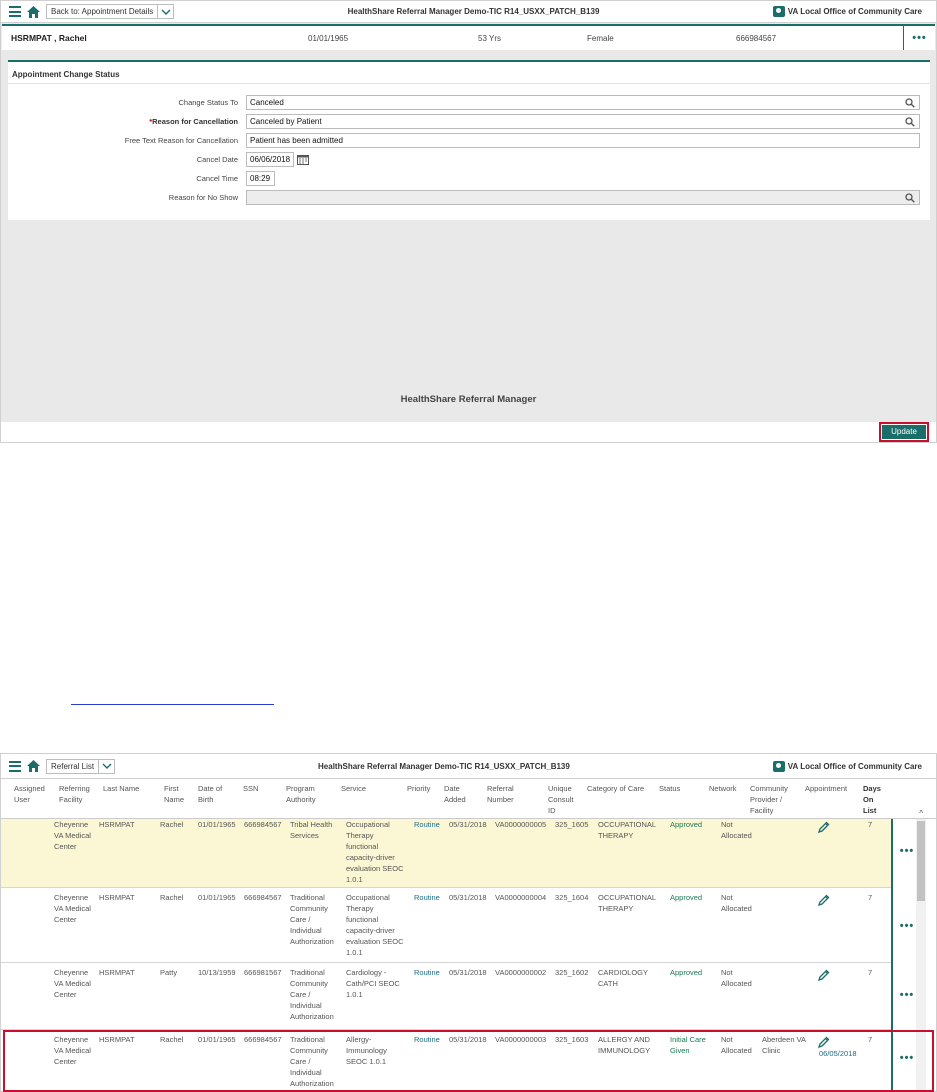  What do you see at coordinates (128, 788) in the screenshot?
I see `column-header: Last Name` at bounding box center [128, 788].